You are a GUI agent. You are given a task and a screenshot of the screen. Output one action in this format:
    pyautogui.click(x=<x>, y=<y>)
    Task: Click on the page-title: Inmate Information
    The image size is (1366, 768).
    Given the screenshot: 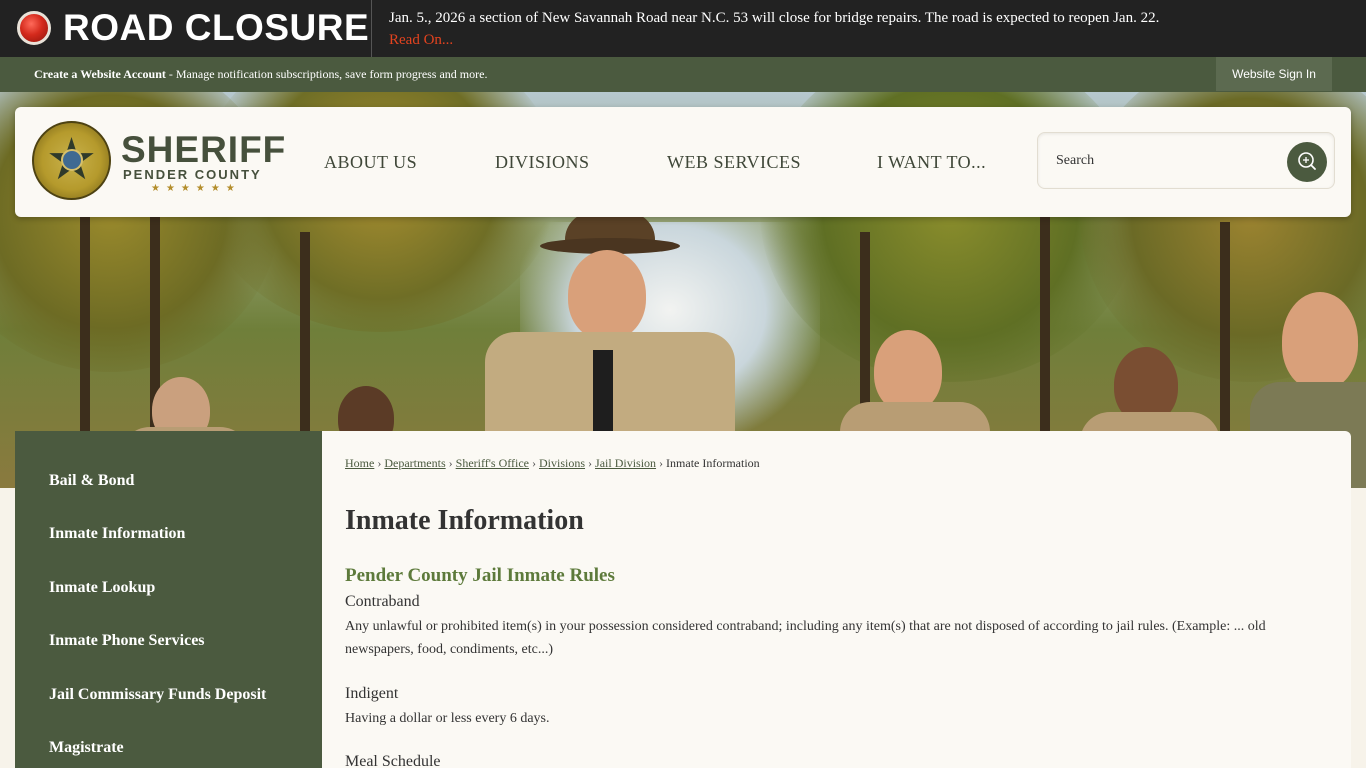 What is the action you would take?
    pyautogui.click(x=464, y=520)
    